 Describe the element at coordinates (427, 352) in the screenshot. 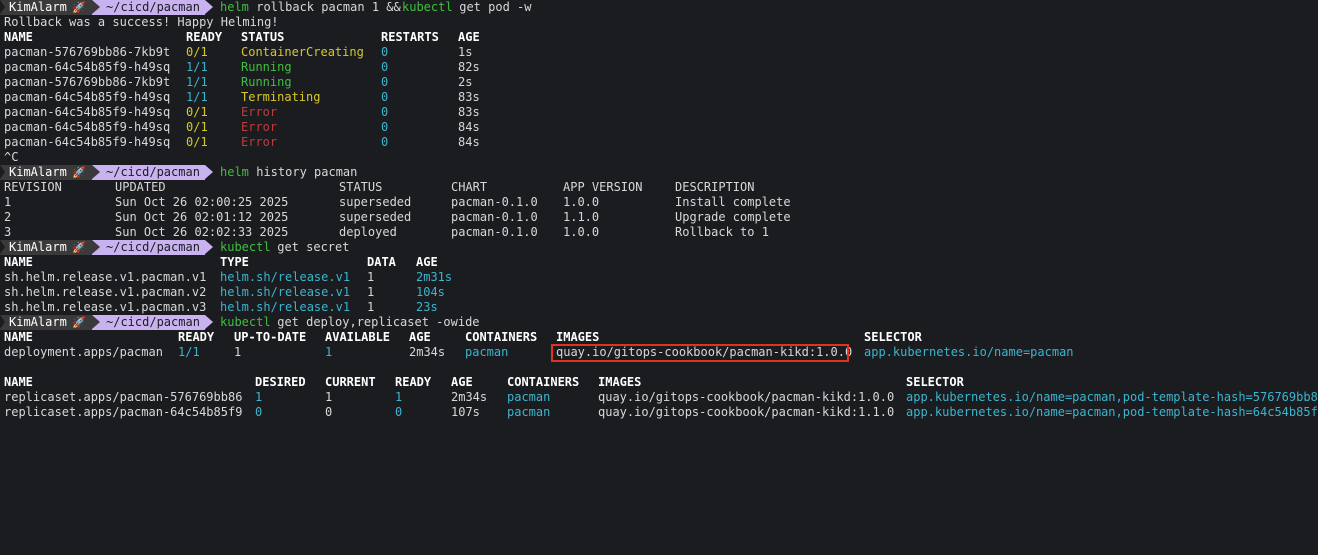

I see `deploy-age: 2m34s` at that location.